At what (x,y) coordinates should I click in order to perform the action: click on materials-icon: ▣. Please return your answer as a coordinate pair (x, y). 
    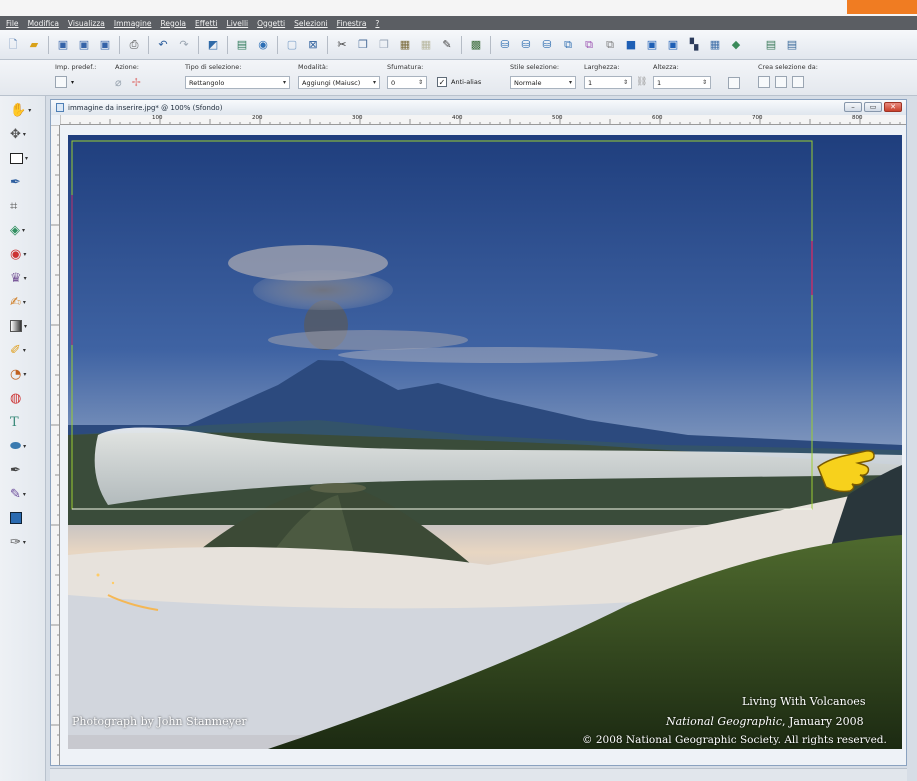
    Looking at the image, I should click on (652, 45).